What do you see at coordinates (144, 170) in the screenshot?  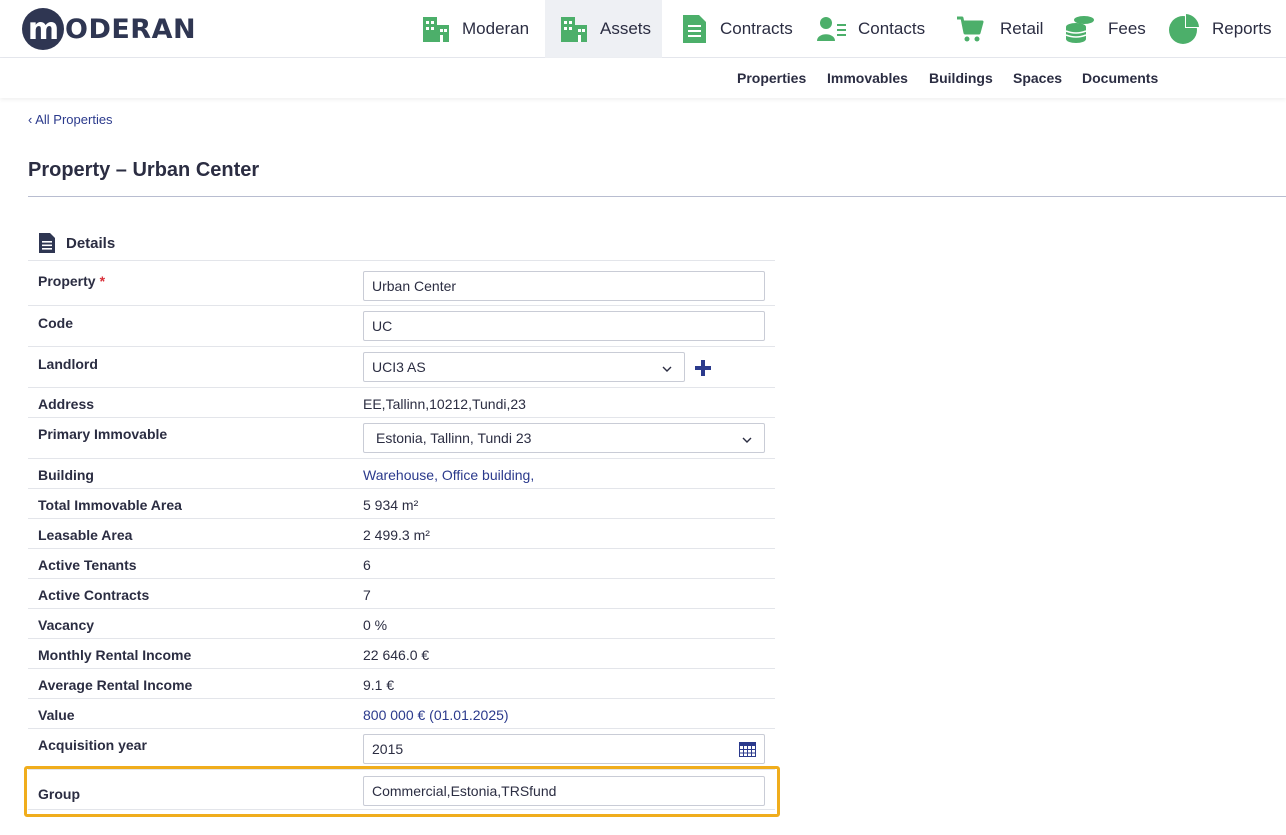 I see `page-title: Property – Urban Center` at bounding box center [144, 170].